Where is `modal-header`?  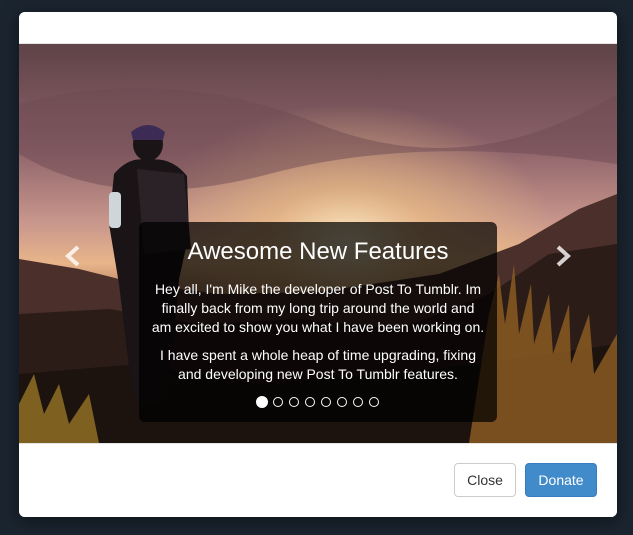 modal-header is located at coordinates (318, 28).